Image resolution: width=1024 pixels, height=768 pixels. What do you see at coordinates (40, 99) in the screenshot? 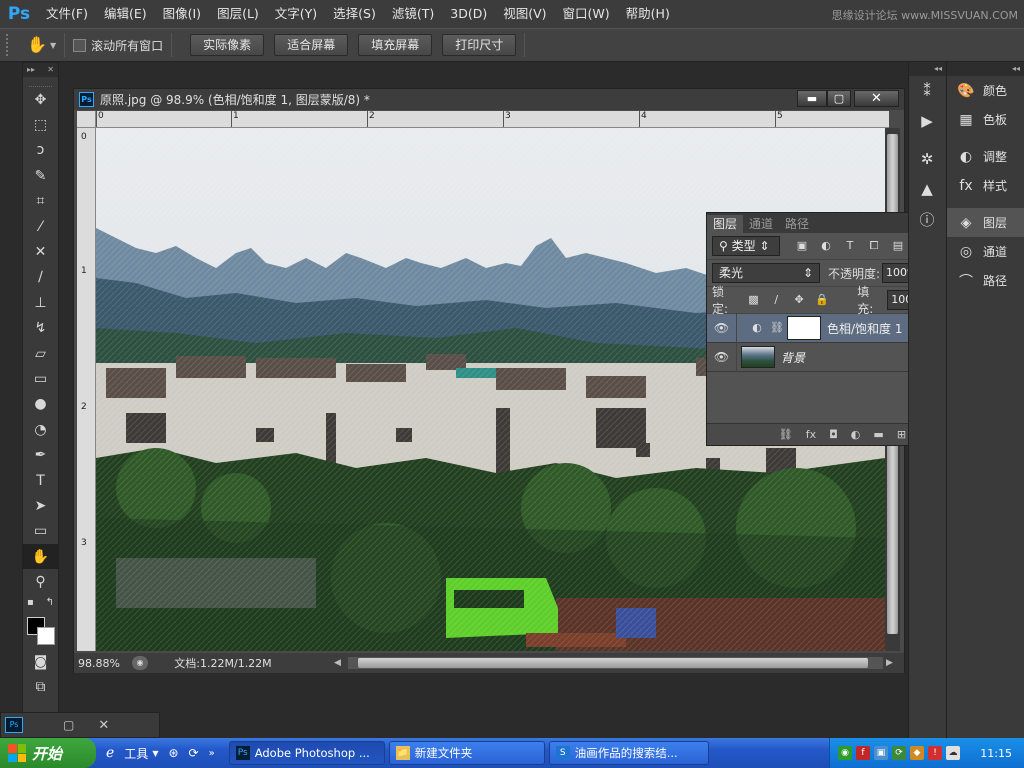
I see `move-icon: ✥` at bounding box center [40, 99].